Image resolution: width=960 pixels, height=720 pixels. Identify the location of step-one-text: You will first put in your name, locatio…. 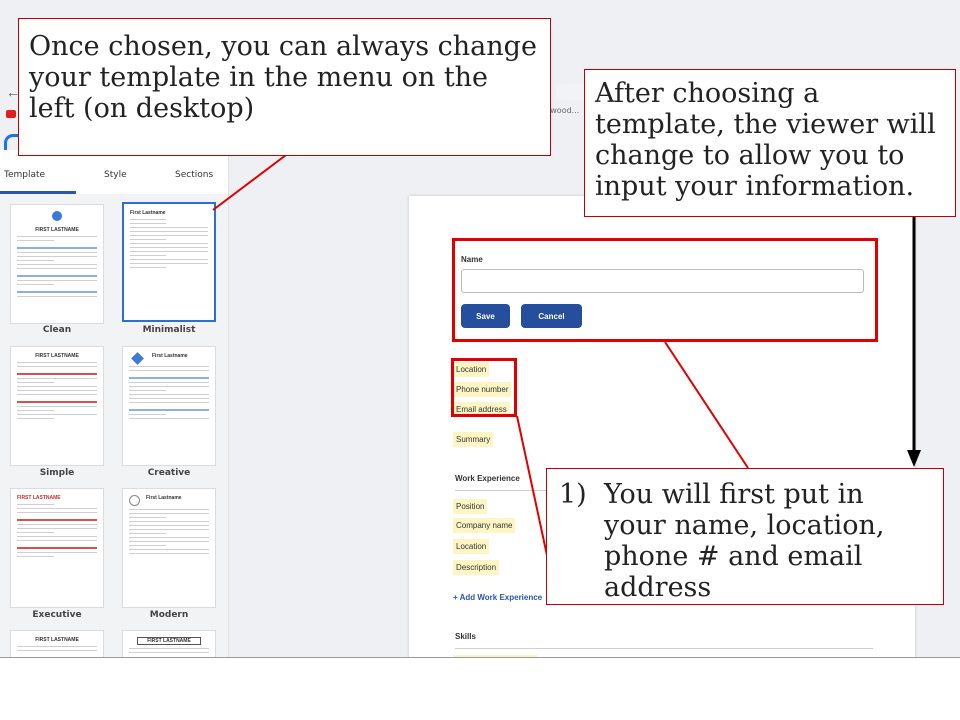
(744, 541).